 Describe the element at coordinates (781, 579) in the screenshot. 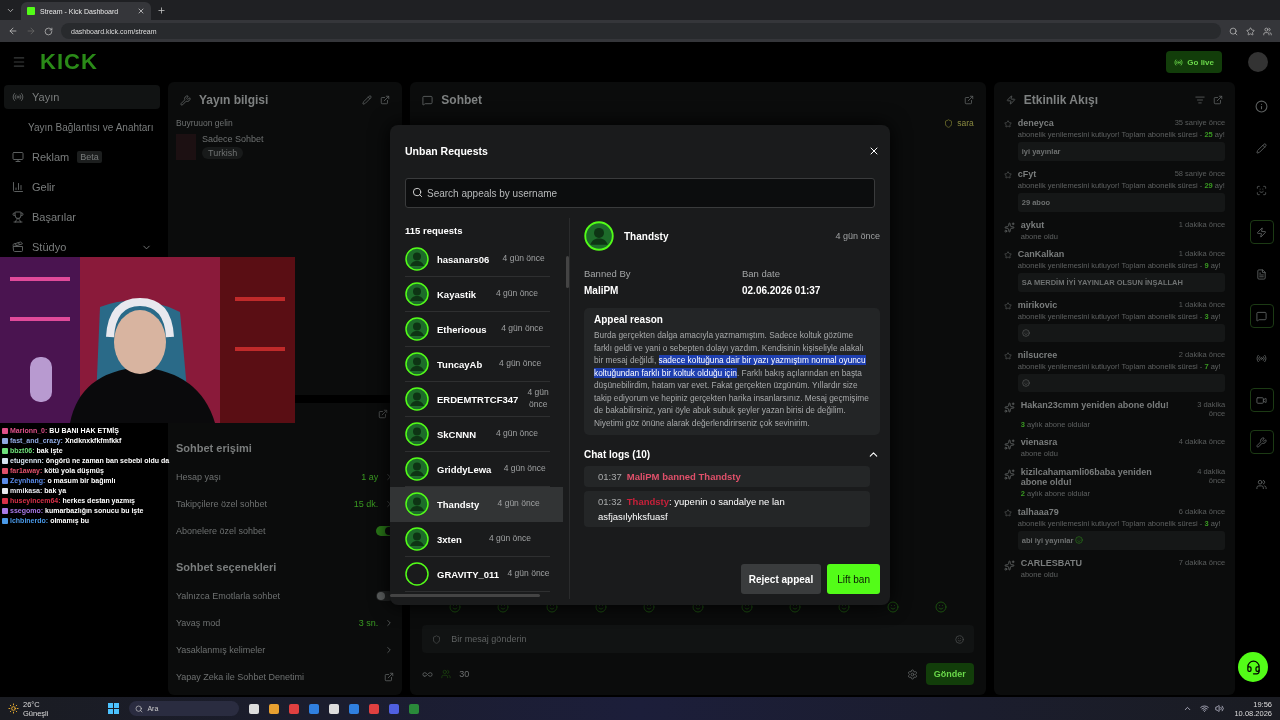

I see `reject-button: Reject appeal` at that location.